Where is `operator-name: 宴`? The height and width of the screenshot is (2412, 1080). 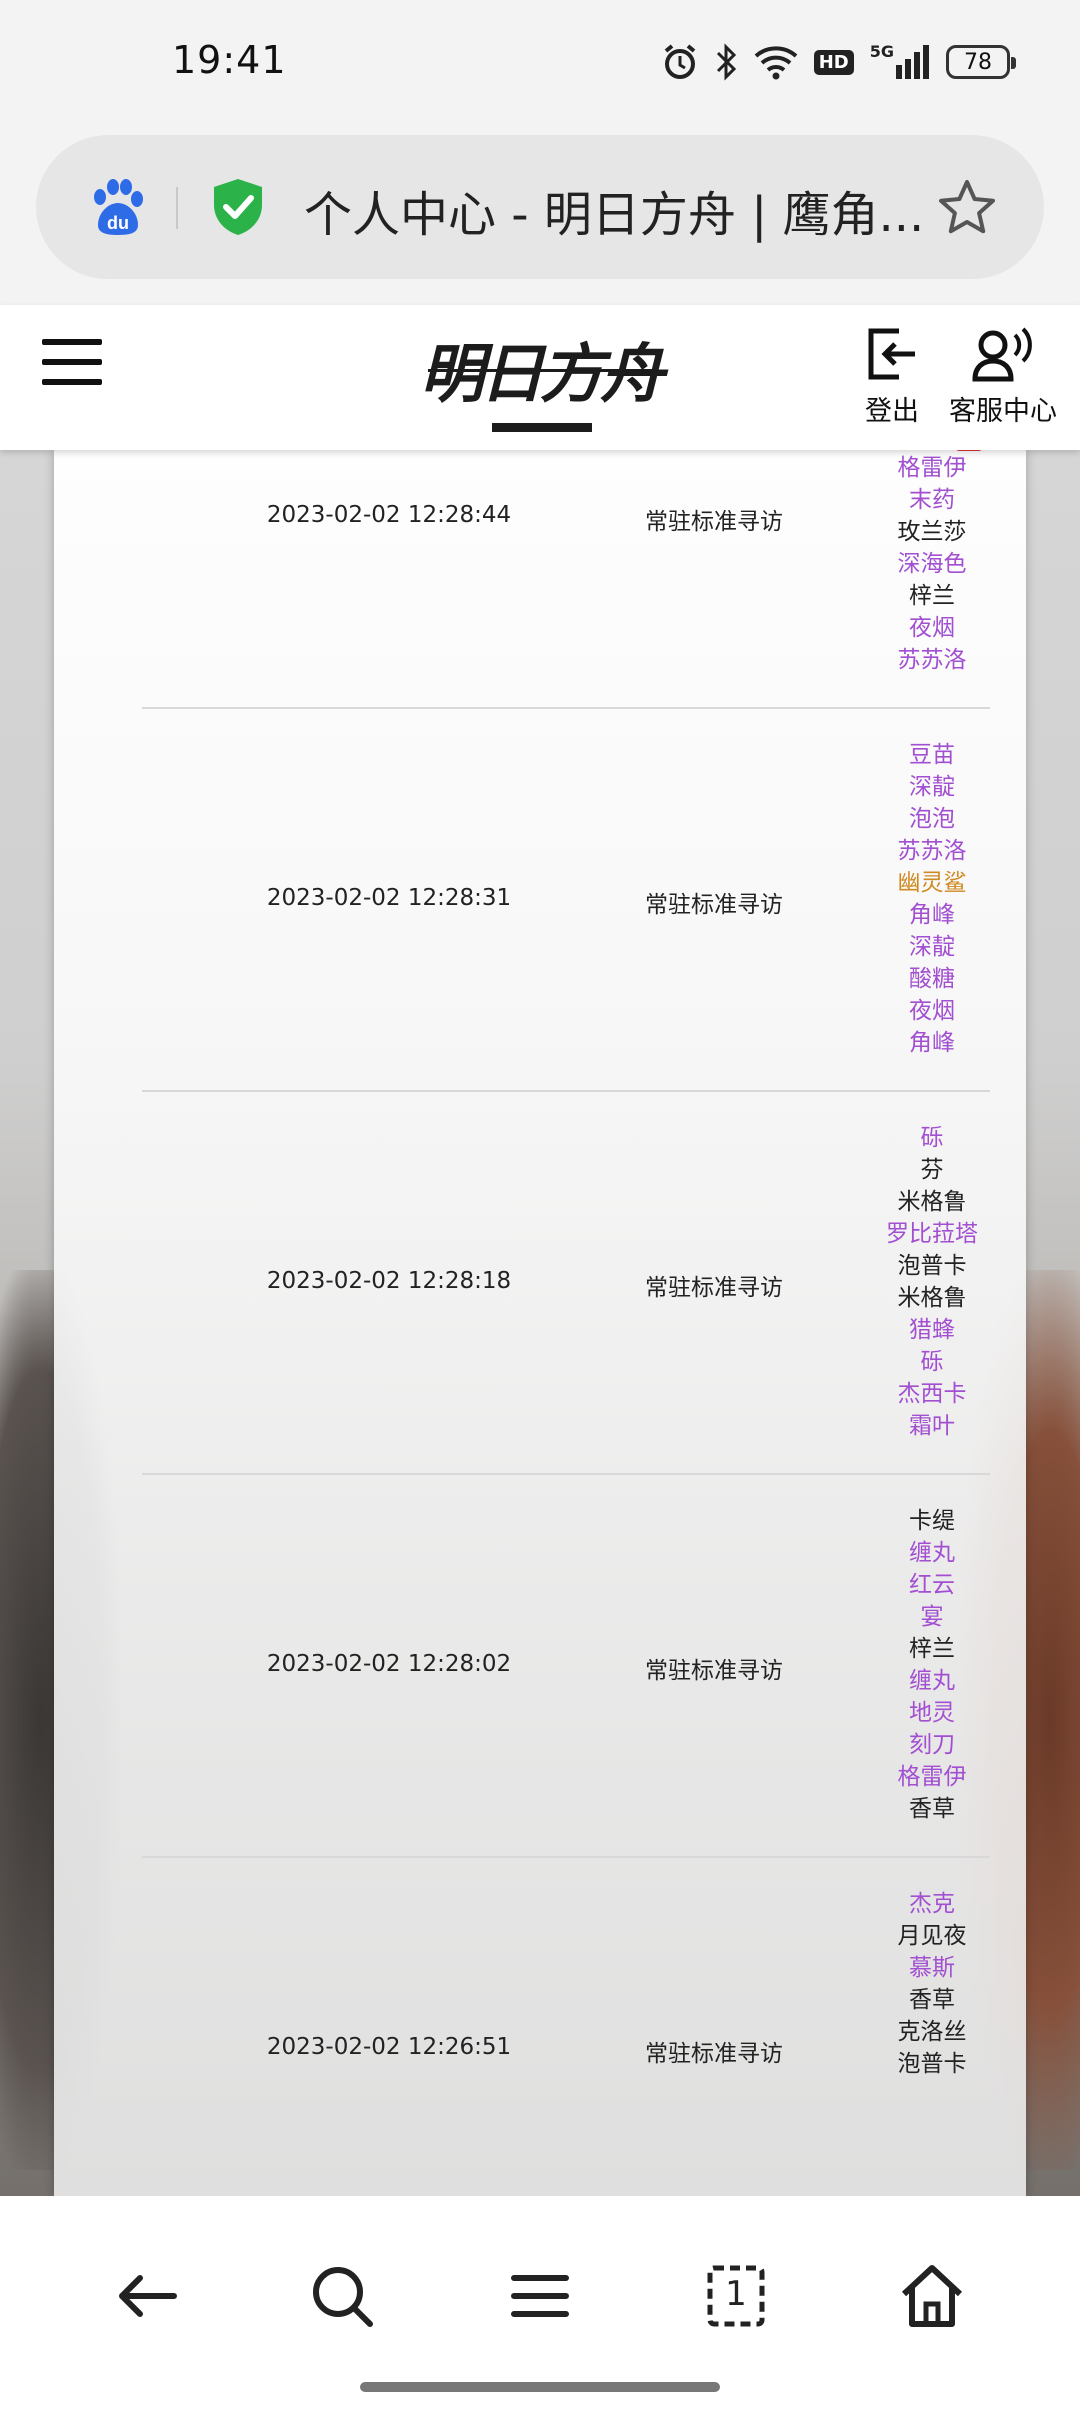
operator-name: 宴 is located at coordinates (932, 1617).